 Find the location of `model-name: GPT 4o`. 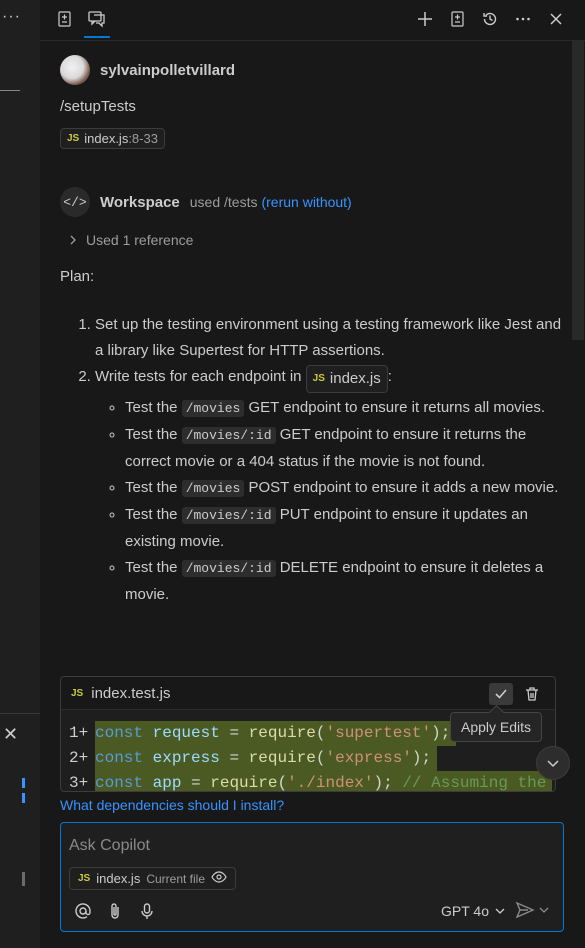

model-name: GPT 4o is located at coordinates (465, 911).